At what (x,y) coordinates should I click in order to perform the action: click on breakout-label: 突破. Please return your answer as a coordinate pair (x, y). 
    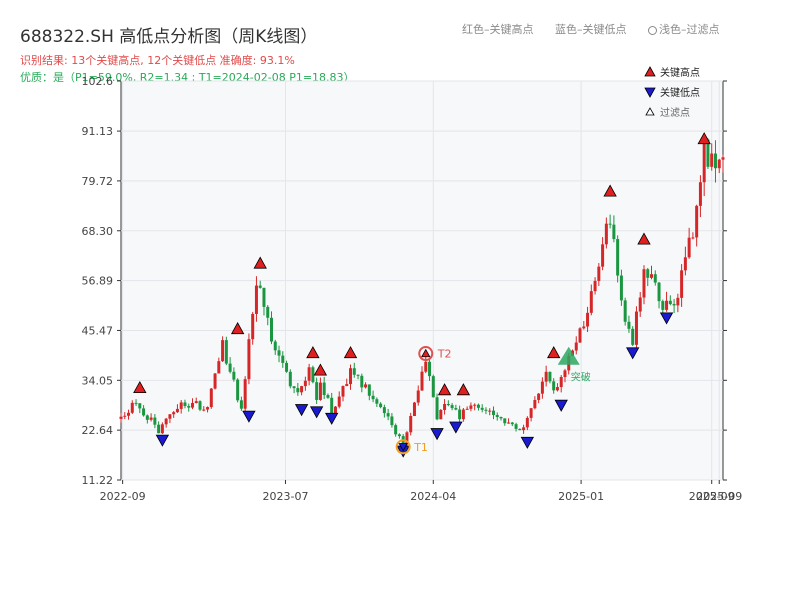
    Looking at the image, I should click on (581, 377).